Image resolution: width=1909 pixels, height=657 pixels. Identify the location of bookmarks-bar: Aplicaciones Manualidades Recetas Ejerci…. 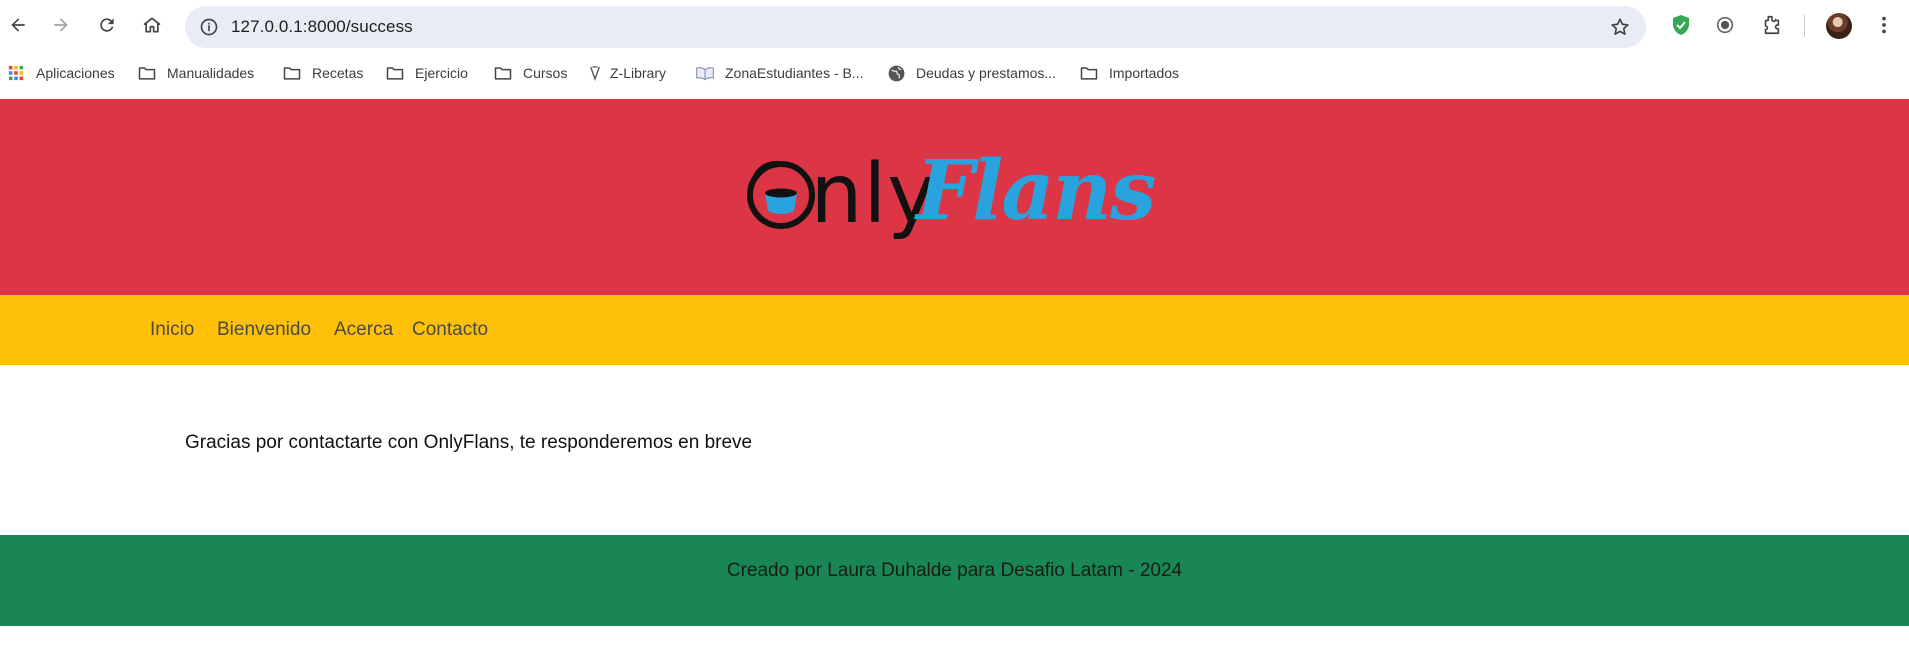
(954, 73).